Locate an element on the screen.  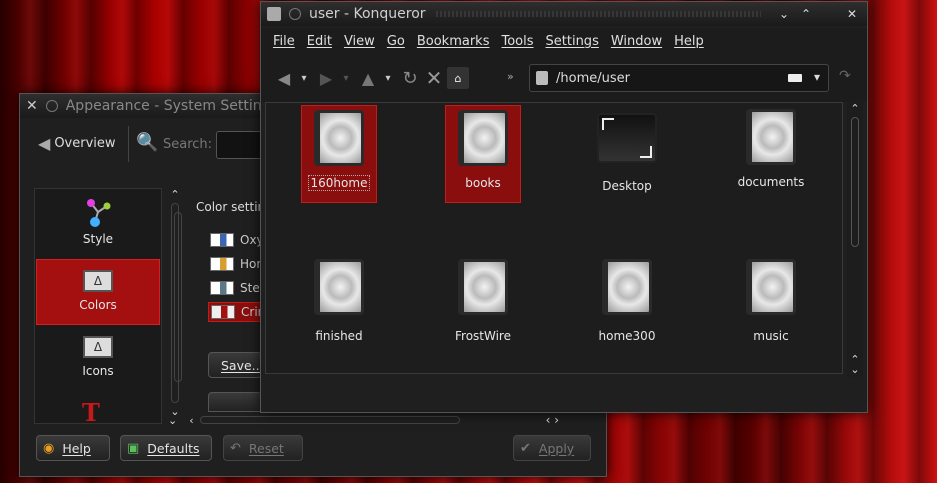
appearance-window-title: Appearance - System Settings is located at coordinates (171, 106).